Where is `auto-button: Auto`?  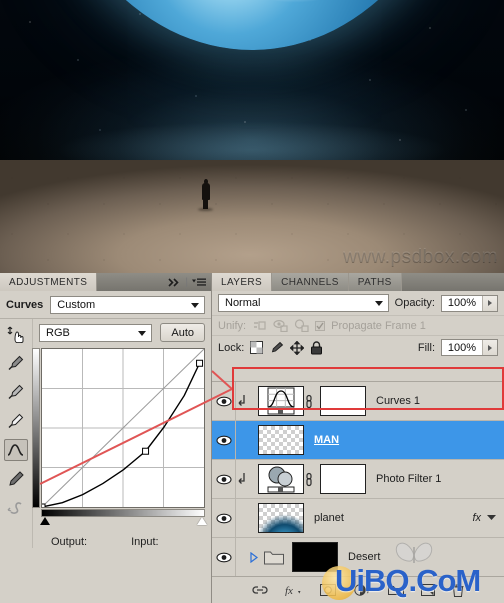 auto-button: Auto is located at coordinates (182, 332).